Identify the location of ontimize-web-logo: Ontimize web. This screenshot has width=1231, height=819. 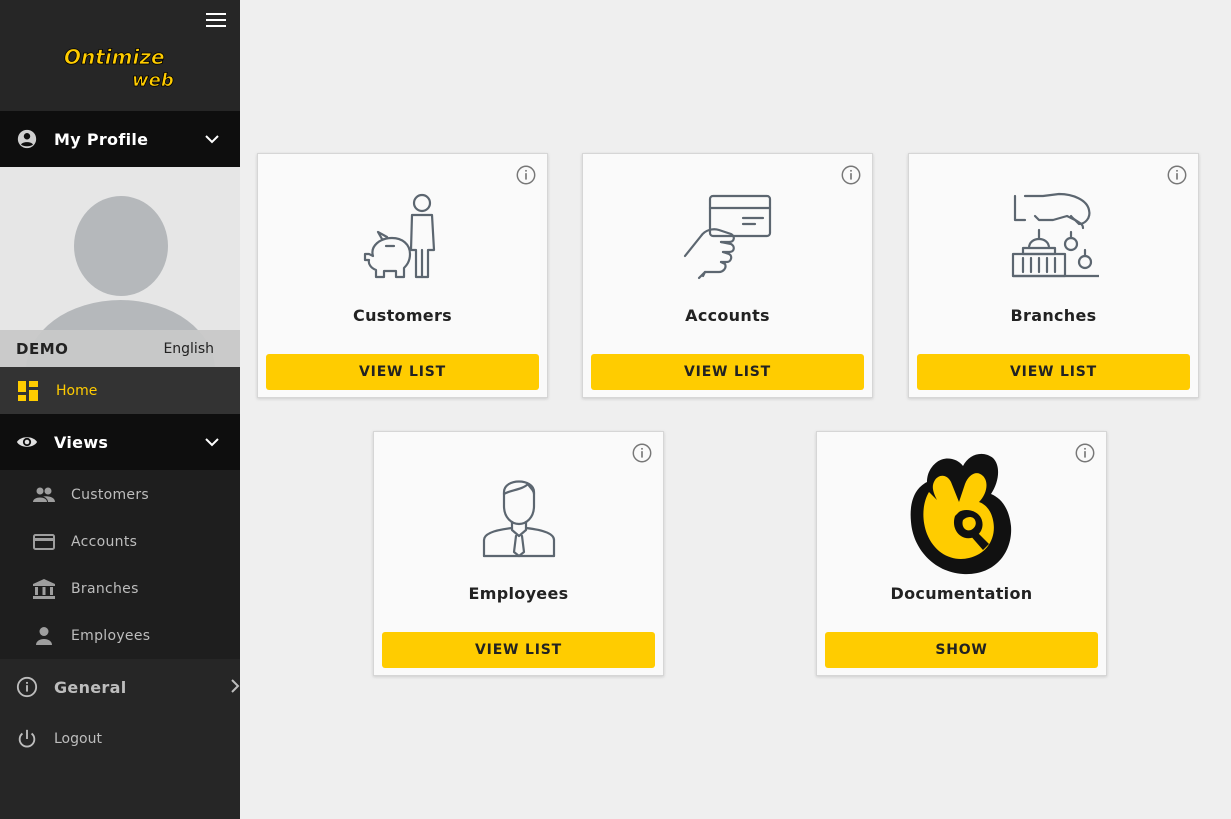
(119, 68).